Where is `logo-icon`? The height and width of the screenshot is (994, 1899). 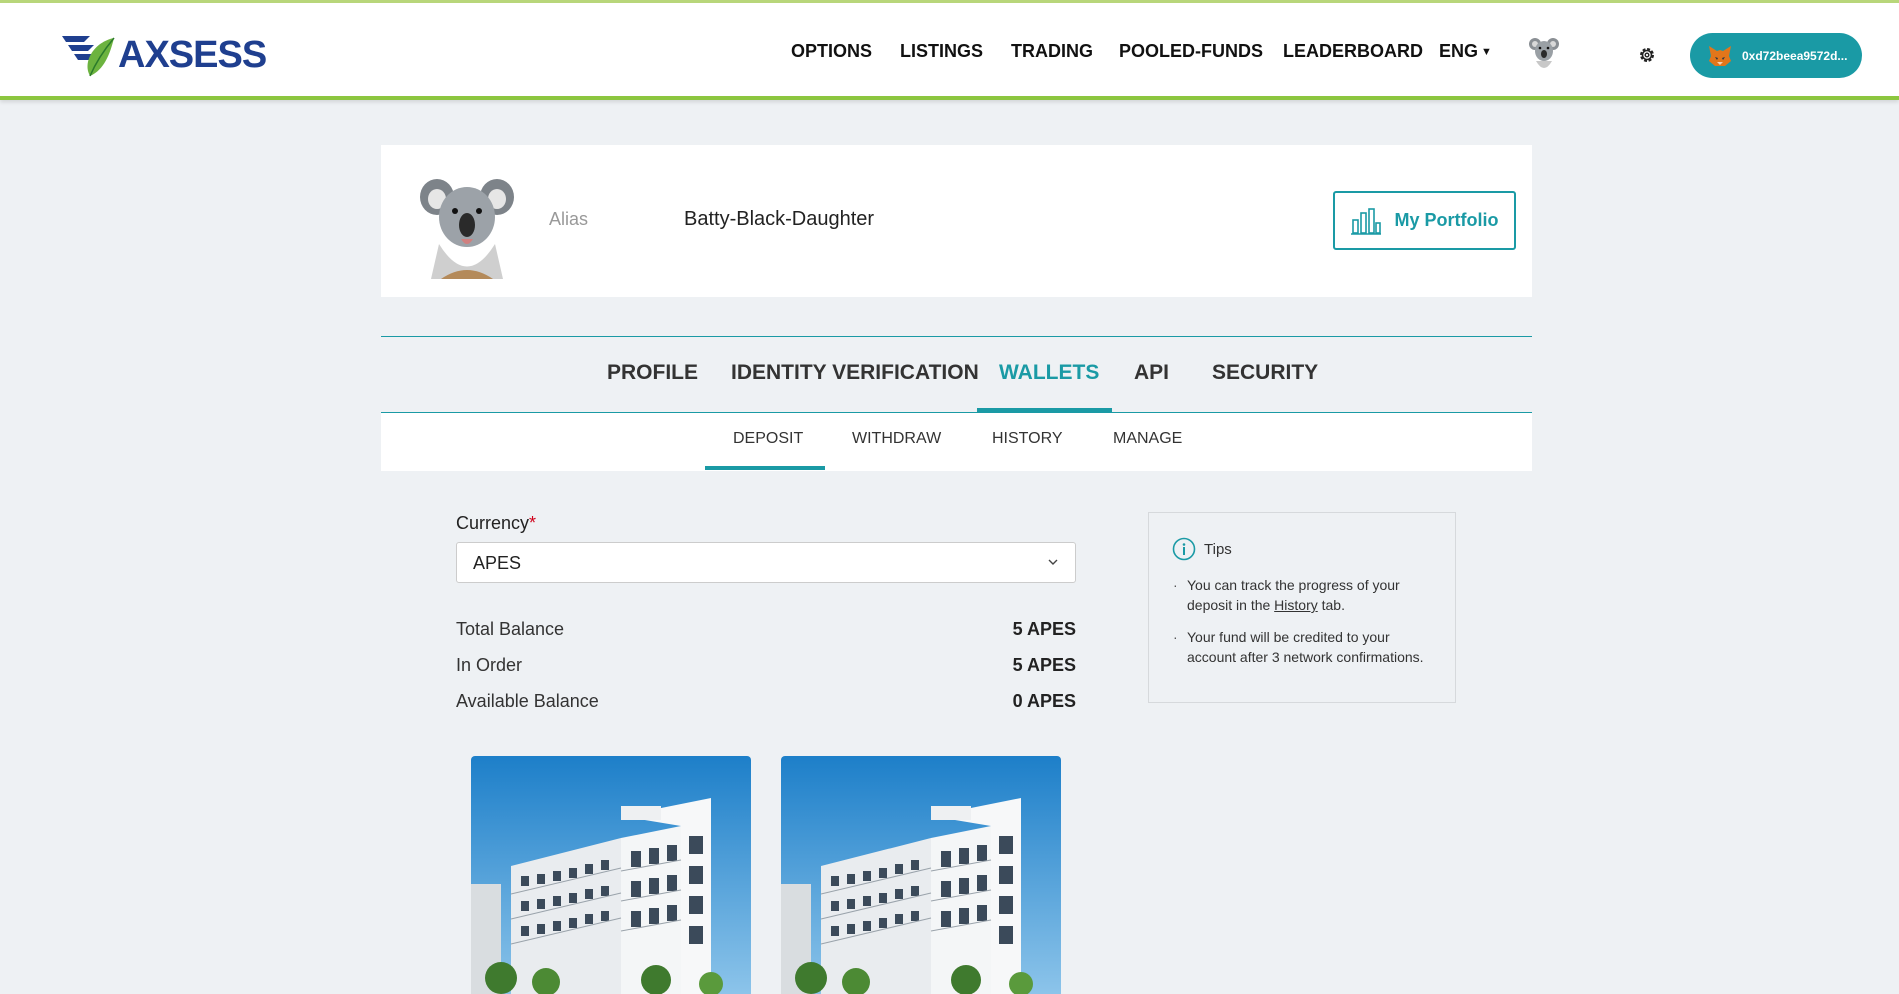
logo-icon is located at coordinates (88, 55).